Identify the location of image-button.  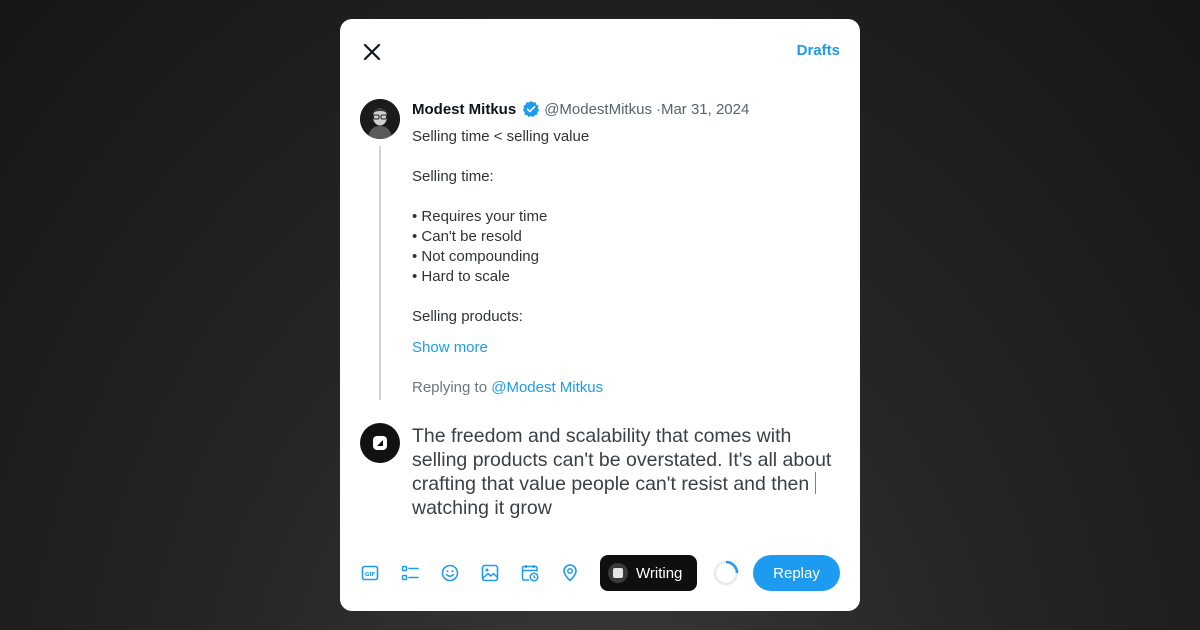
(490, 573).